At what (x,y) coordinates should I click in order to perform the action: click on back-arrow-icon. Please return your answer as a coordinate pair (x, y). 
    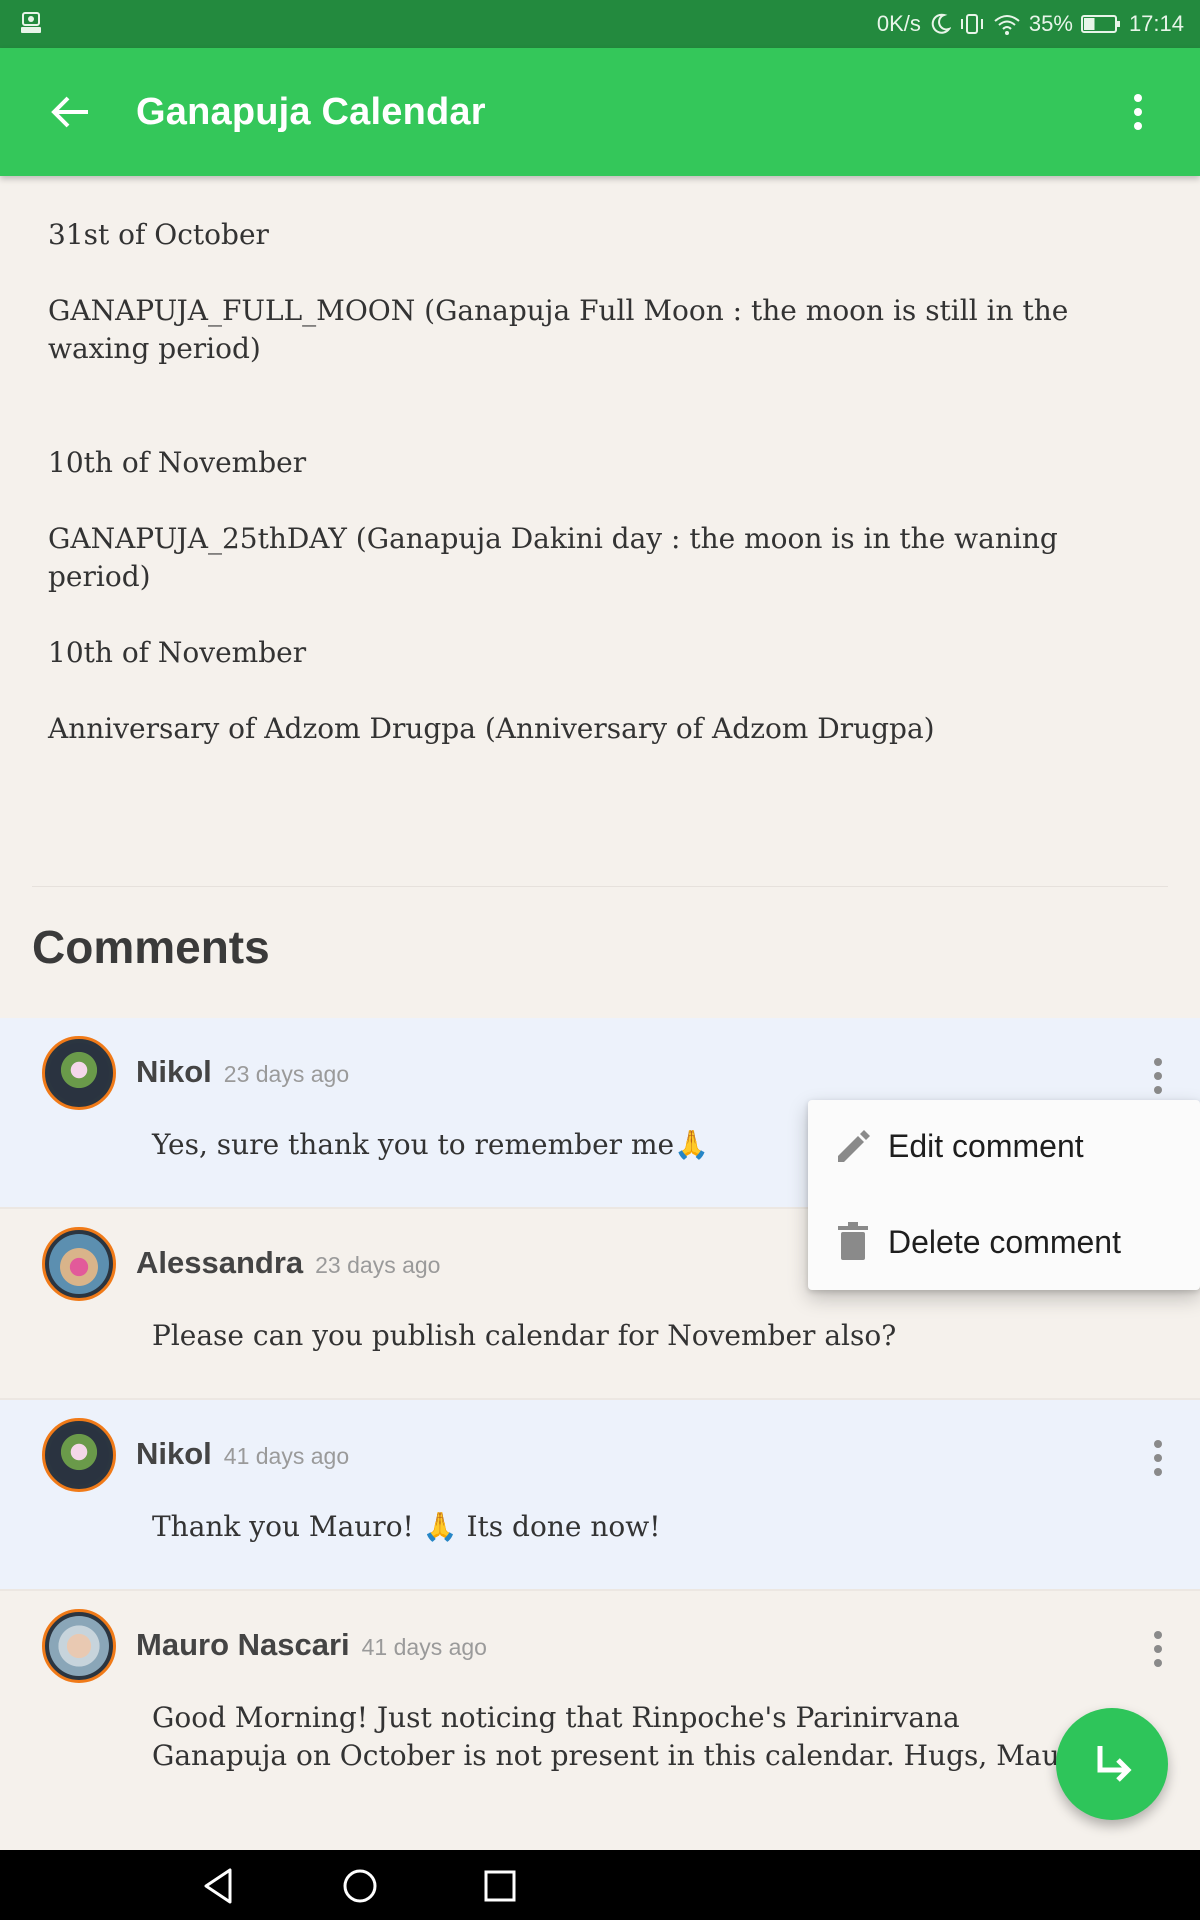
    Looking at the image, I should click on (72, 112).